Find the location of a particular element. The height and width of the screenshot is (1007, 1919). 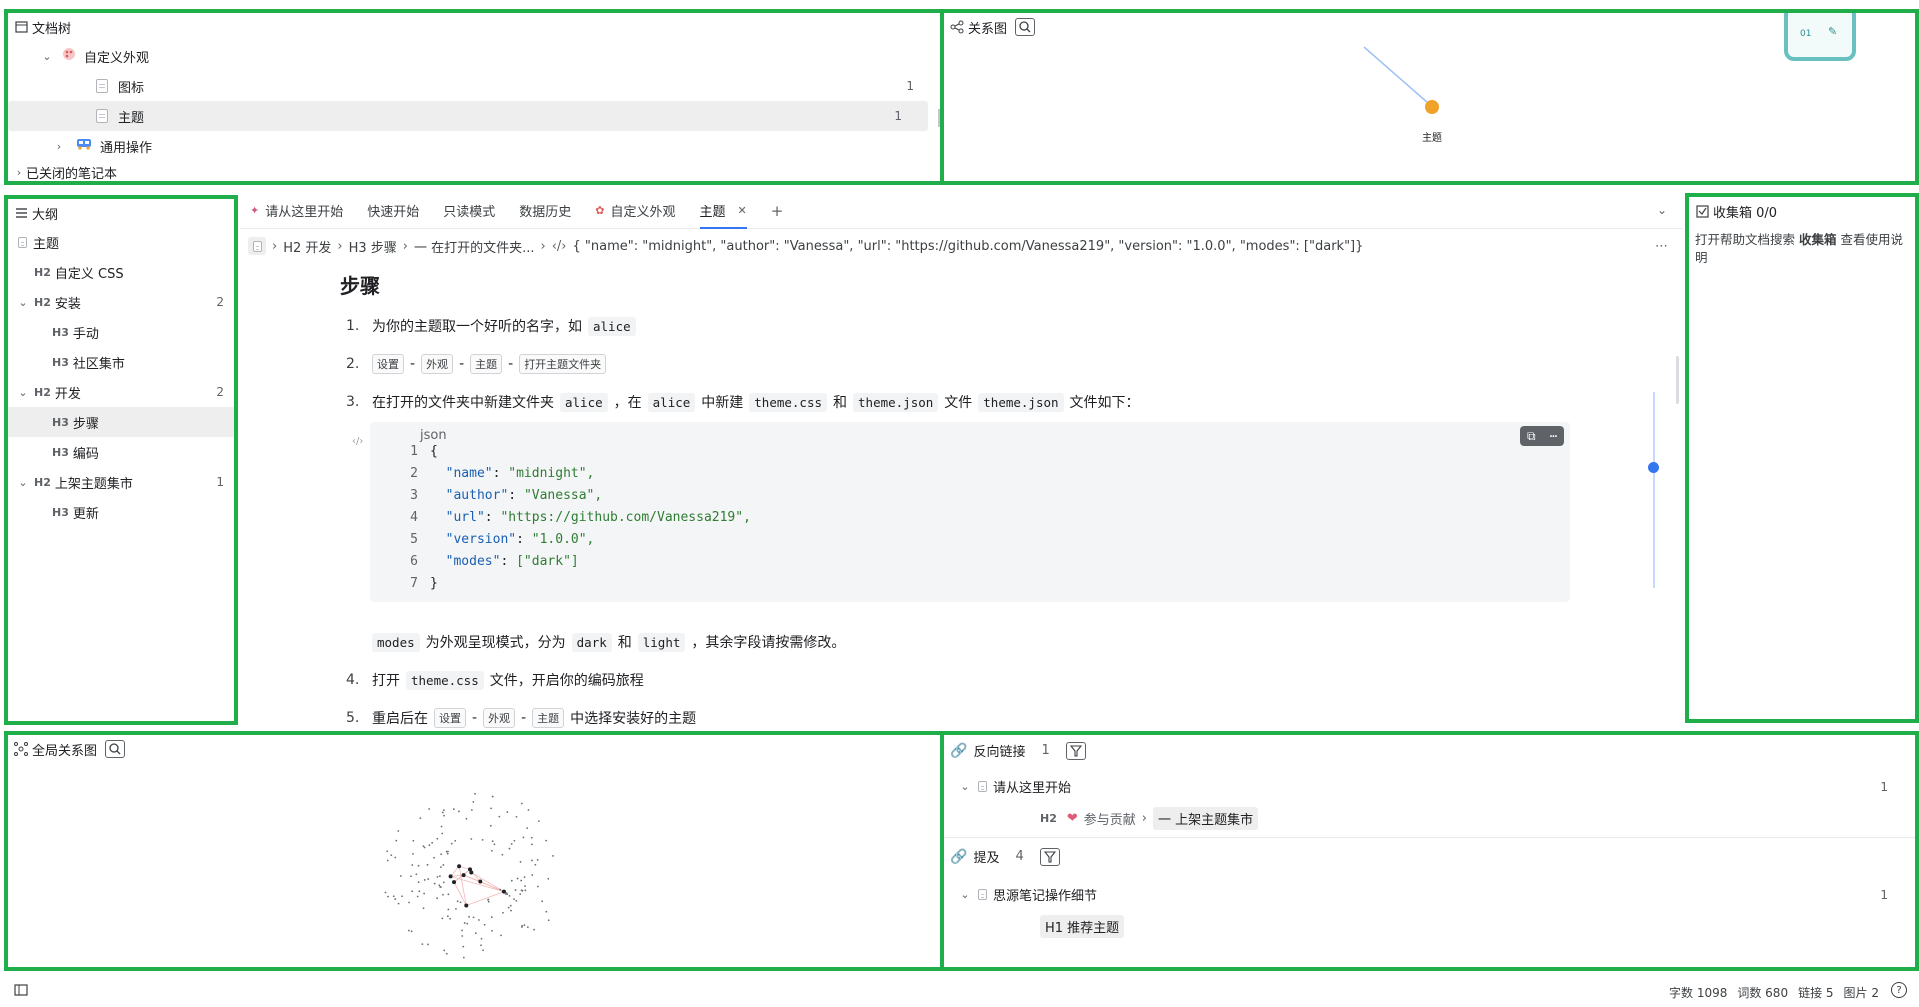

heading-level: H3 is located at coordinates (60, 452).